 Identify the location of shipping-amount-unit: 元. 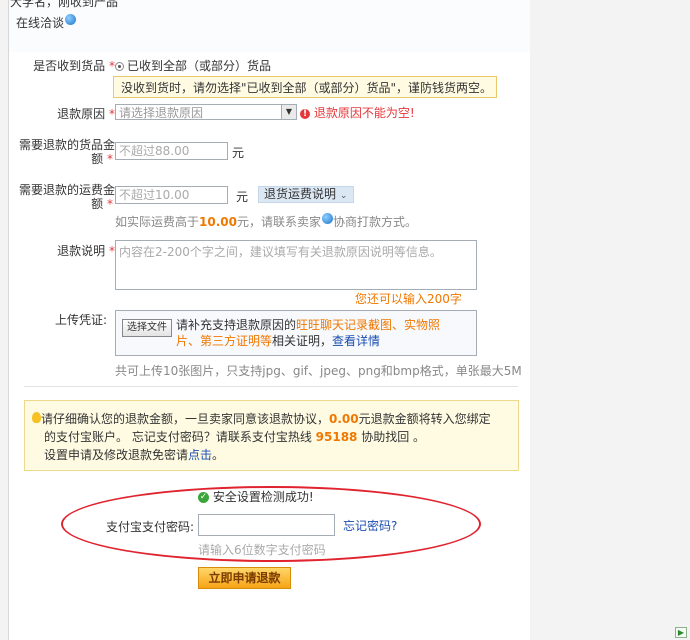
(242, 197).